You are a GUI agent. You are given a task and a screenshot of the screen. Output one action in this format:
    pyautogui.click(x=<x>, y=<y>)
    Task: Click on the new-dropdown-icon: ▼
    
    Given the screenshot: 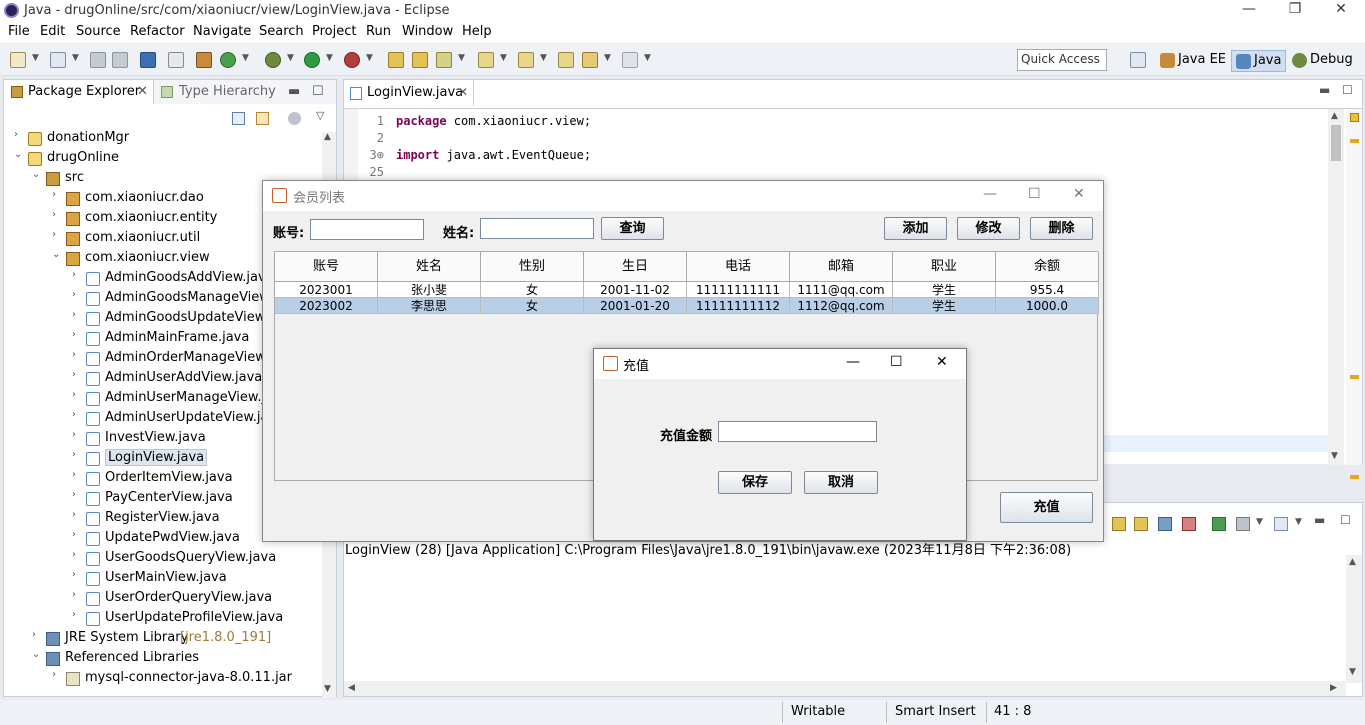 What is the action you would take?
    pyautogui.click(x=35, y=58)
    